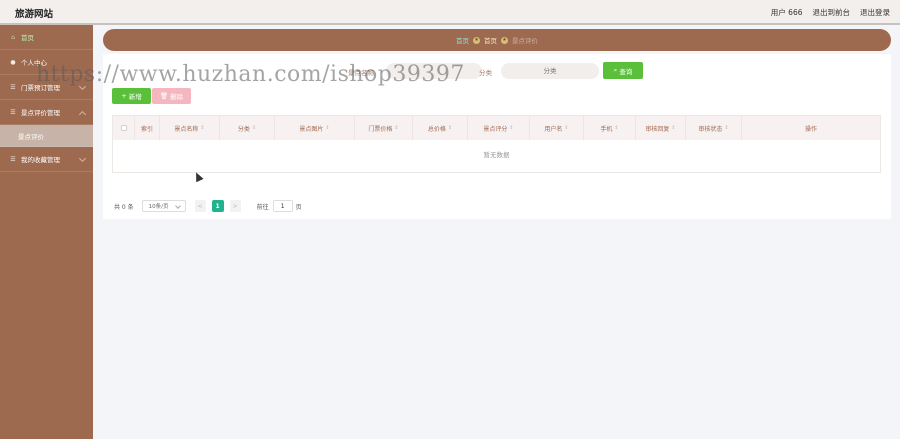  Describe the element at coordinates (262, 207) in the screenshot. I see `goto-label: 前往` at that location.